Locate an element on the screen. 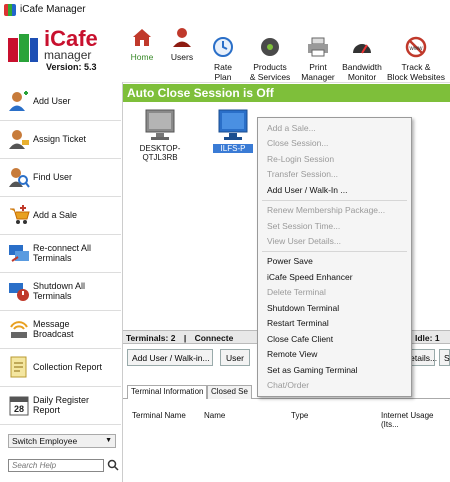 The height and width of the screenshot is (482, 450). sidebar-item-message-broadcast: Message Broadcast is located at coordinates (60, 329).